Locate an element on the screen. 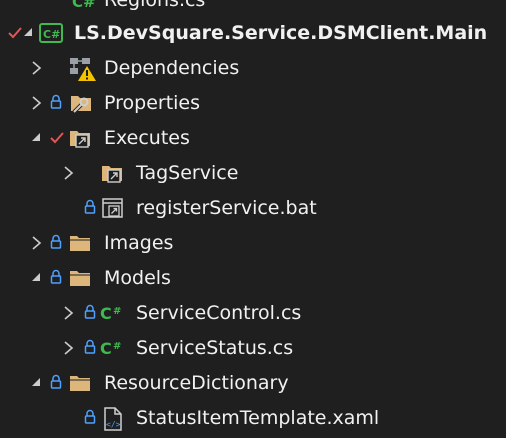  batch-file-icon is located at coordinates (112, 208).